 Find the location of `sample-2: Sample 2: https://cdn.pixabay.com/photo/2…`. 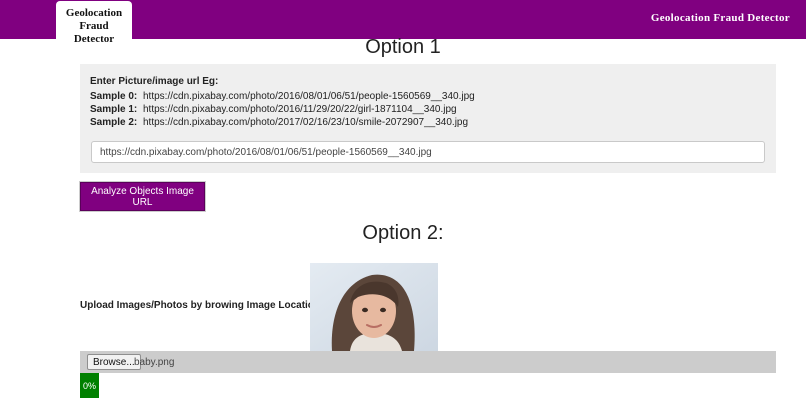

sample-2: Sample 2: https://cdn.pixabay.com/photo/2… is located at coordinates (279, 122).